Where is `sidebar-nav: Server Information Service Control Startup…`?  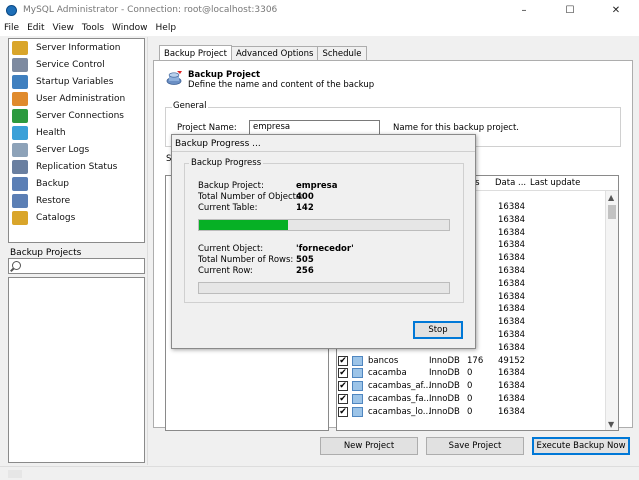 sidebar-nav: Server Information Service Control Startup… is located at coordinates (76, 140).